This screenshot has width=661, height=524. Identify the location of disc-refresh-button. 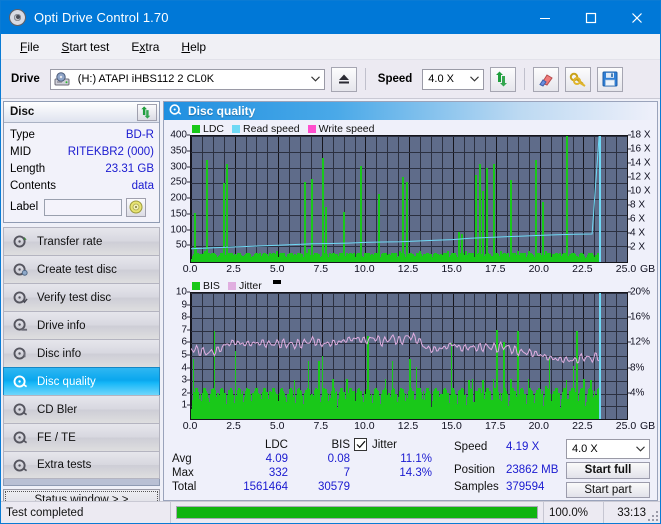
(147, 112).